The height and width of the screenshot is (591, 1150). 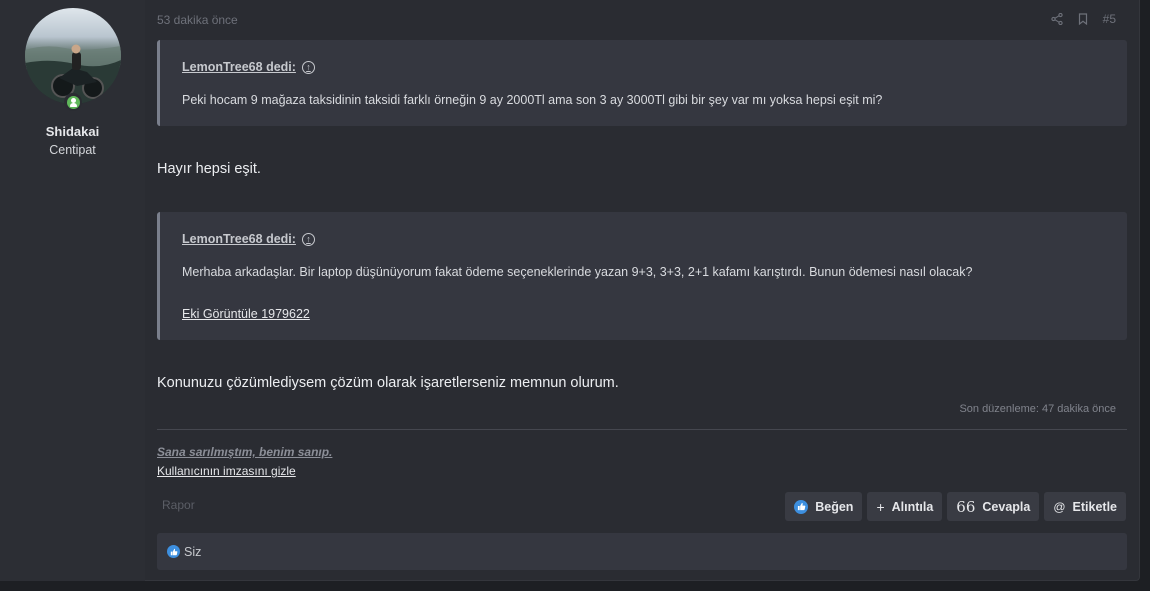 I want to click on signature-text: Sana sarılmıştım, benim sanıp., so click(x=245, y=452).